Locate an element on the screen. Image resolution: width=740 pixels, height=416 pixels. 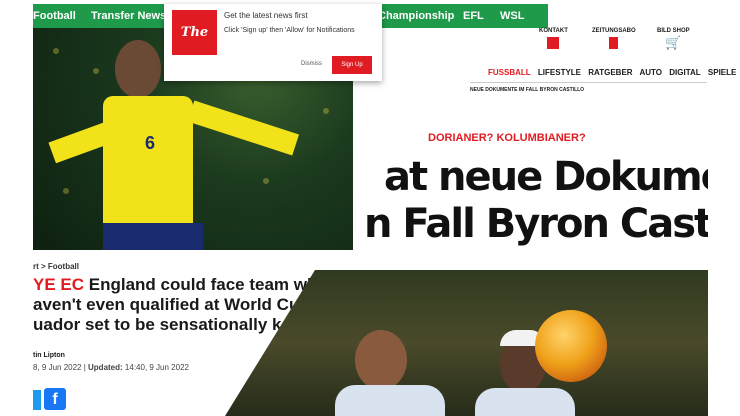
twitter-icon is located at coordinates (37, 400).